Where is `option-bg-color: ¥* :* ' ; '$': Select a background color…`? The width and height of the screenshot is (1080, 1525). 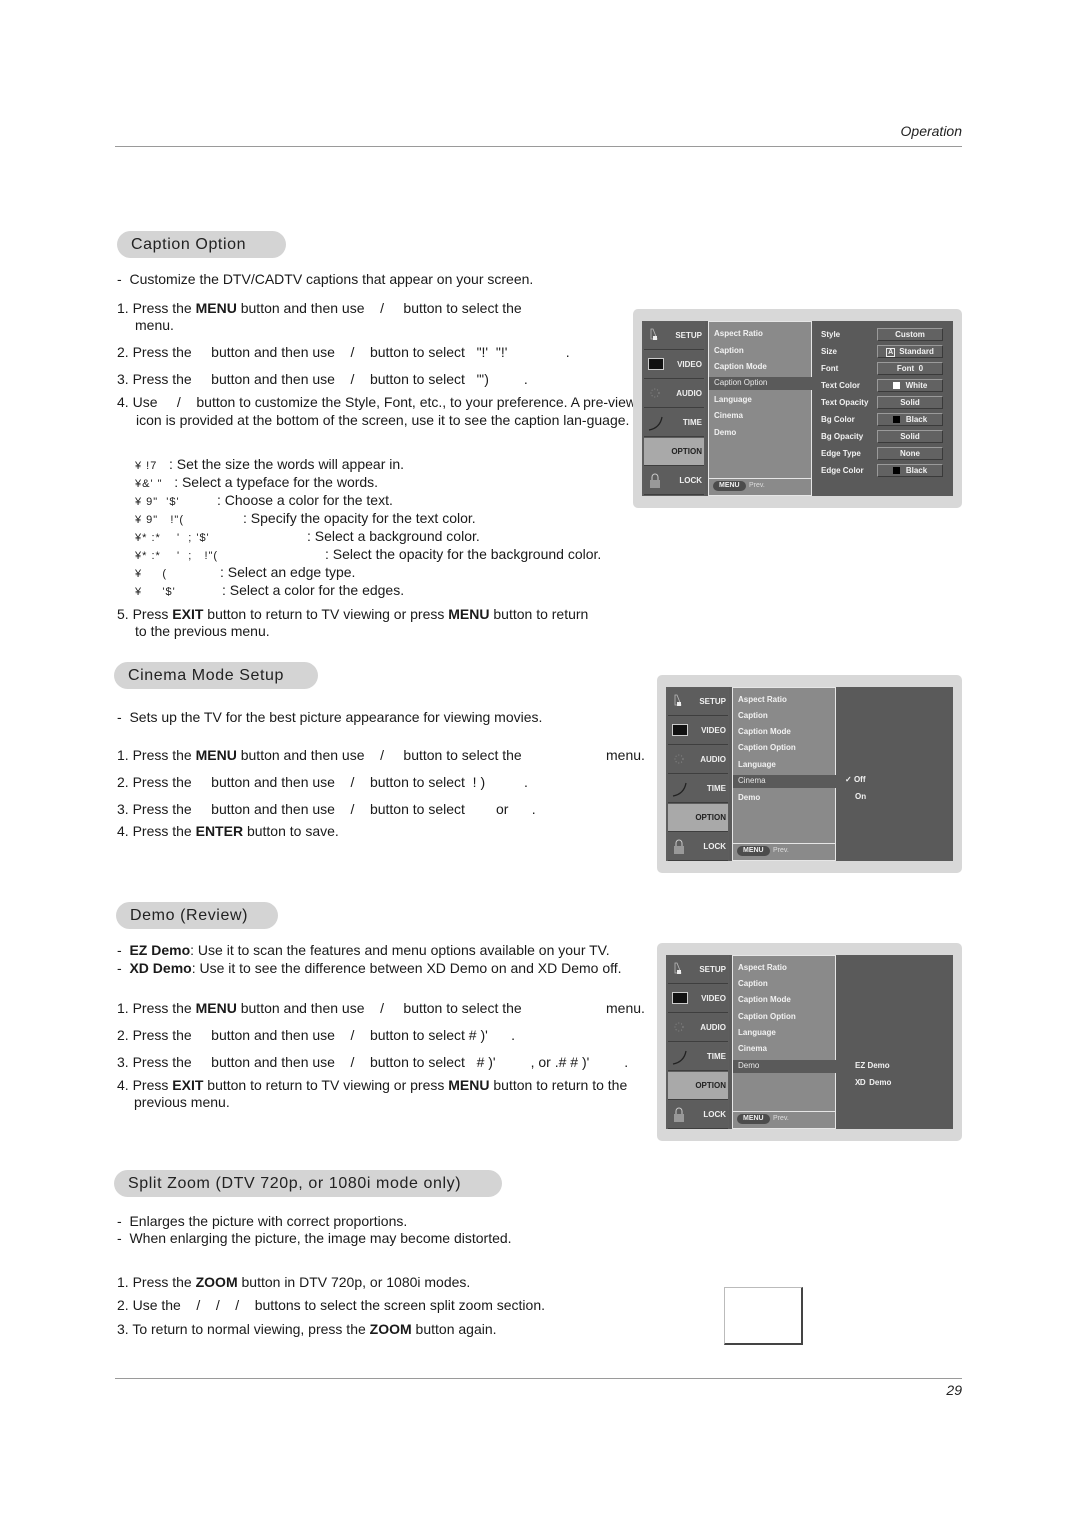
option-bg-color: ¥* :* ' ; '$': Select a background color… is located at coordinates (307, 536).